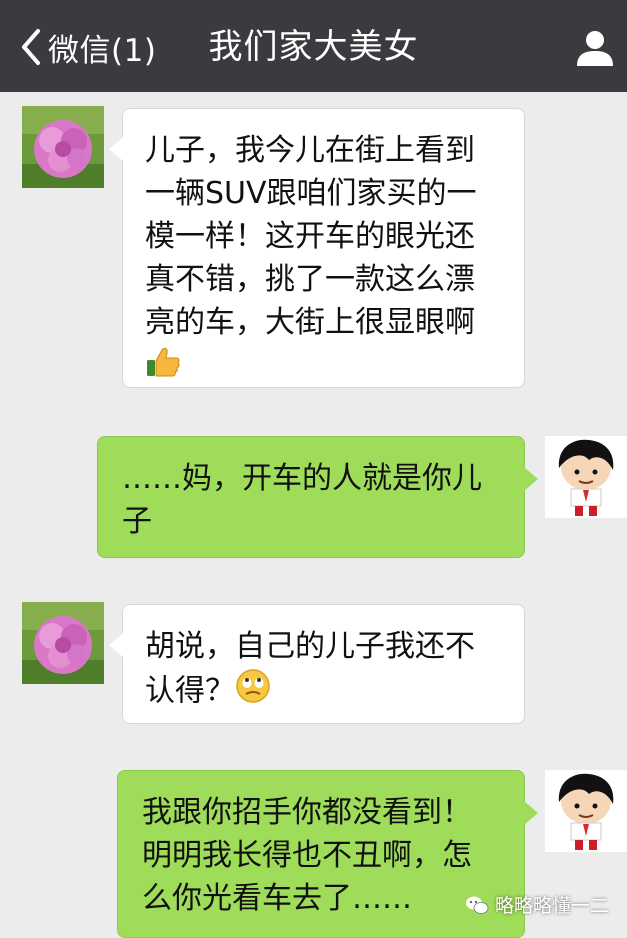 The height and width of the screenshot is (938, 627). What do you see at coordinates (253, 692) in the screenshot?
I see `rolling-eyes-emoji` at bounding box center [253, 692].